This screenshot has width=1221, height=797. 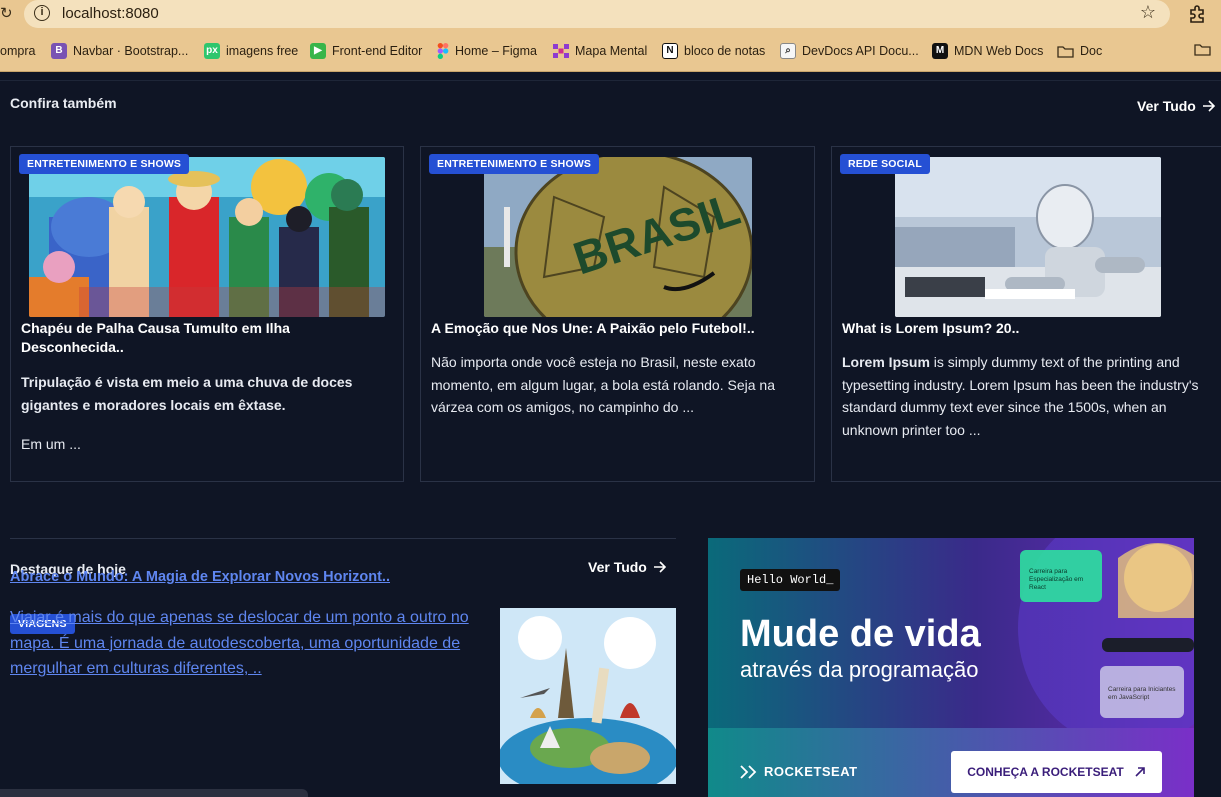 I want to click on card-image-football: BRASIL, so click(x=618, y=237).